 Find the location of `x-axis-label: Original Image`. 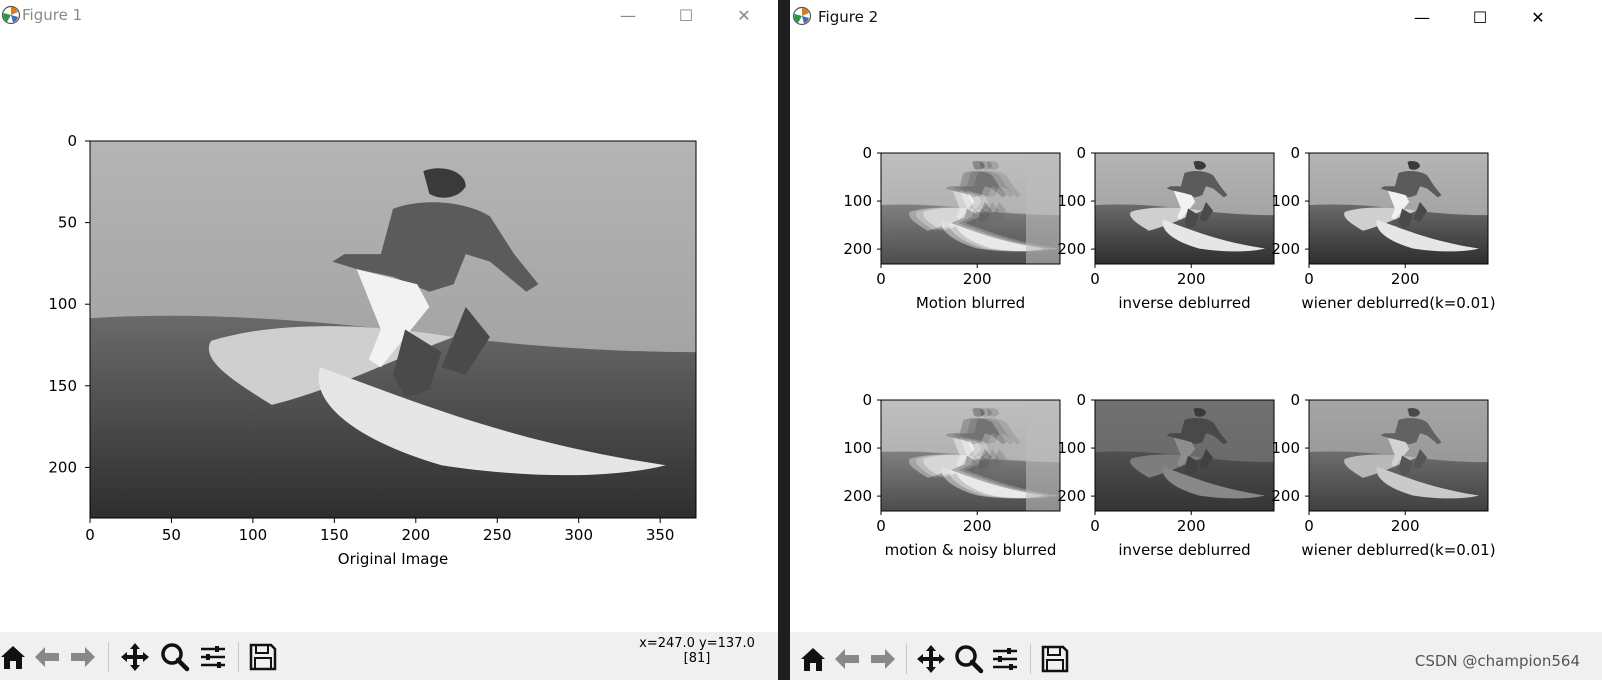

x-axis-label: Original Image is located at coordinates (393, 559).